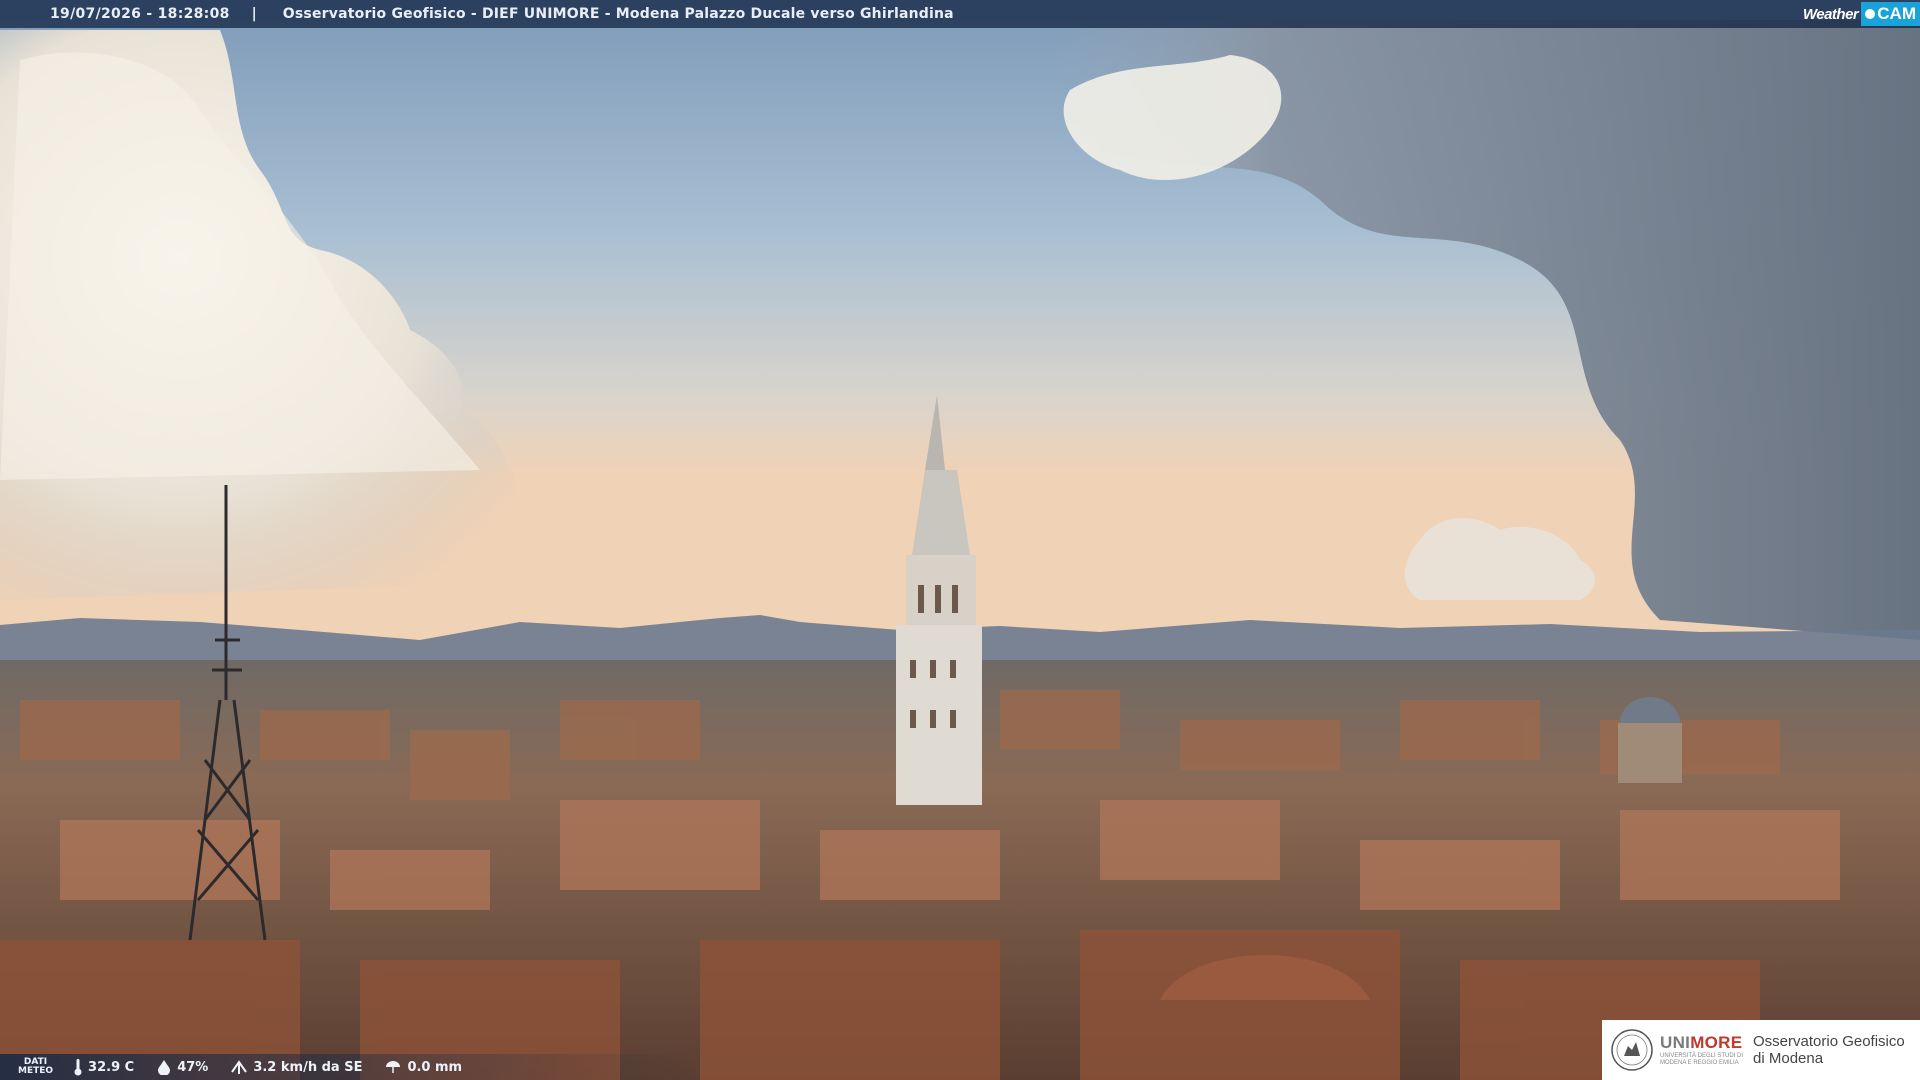 This screenshot has height=1080, width=1920. What do you see at coordinates (239, 1067) in the screenshot?
I see `wind-icon` at bounding box center [239, 1067].